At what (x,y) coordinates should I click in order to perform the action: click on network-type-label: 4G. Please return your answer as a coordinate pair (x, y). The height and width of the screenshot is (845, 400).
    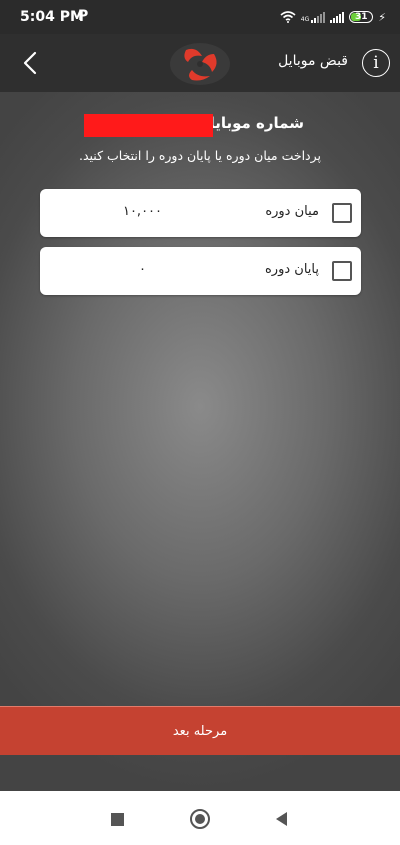
    Looking at the image, I should click on (305, 19).